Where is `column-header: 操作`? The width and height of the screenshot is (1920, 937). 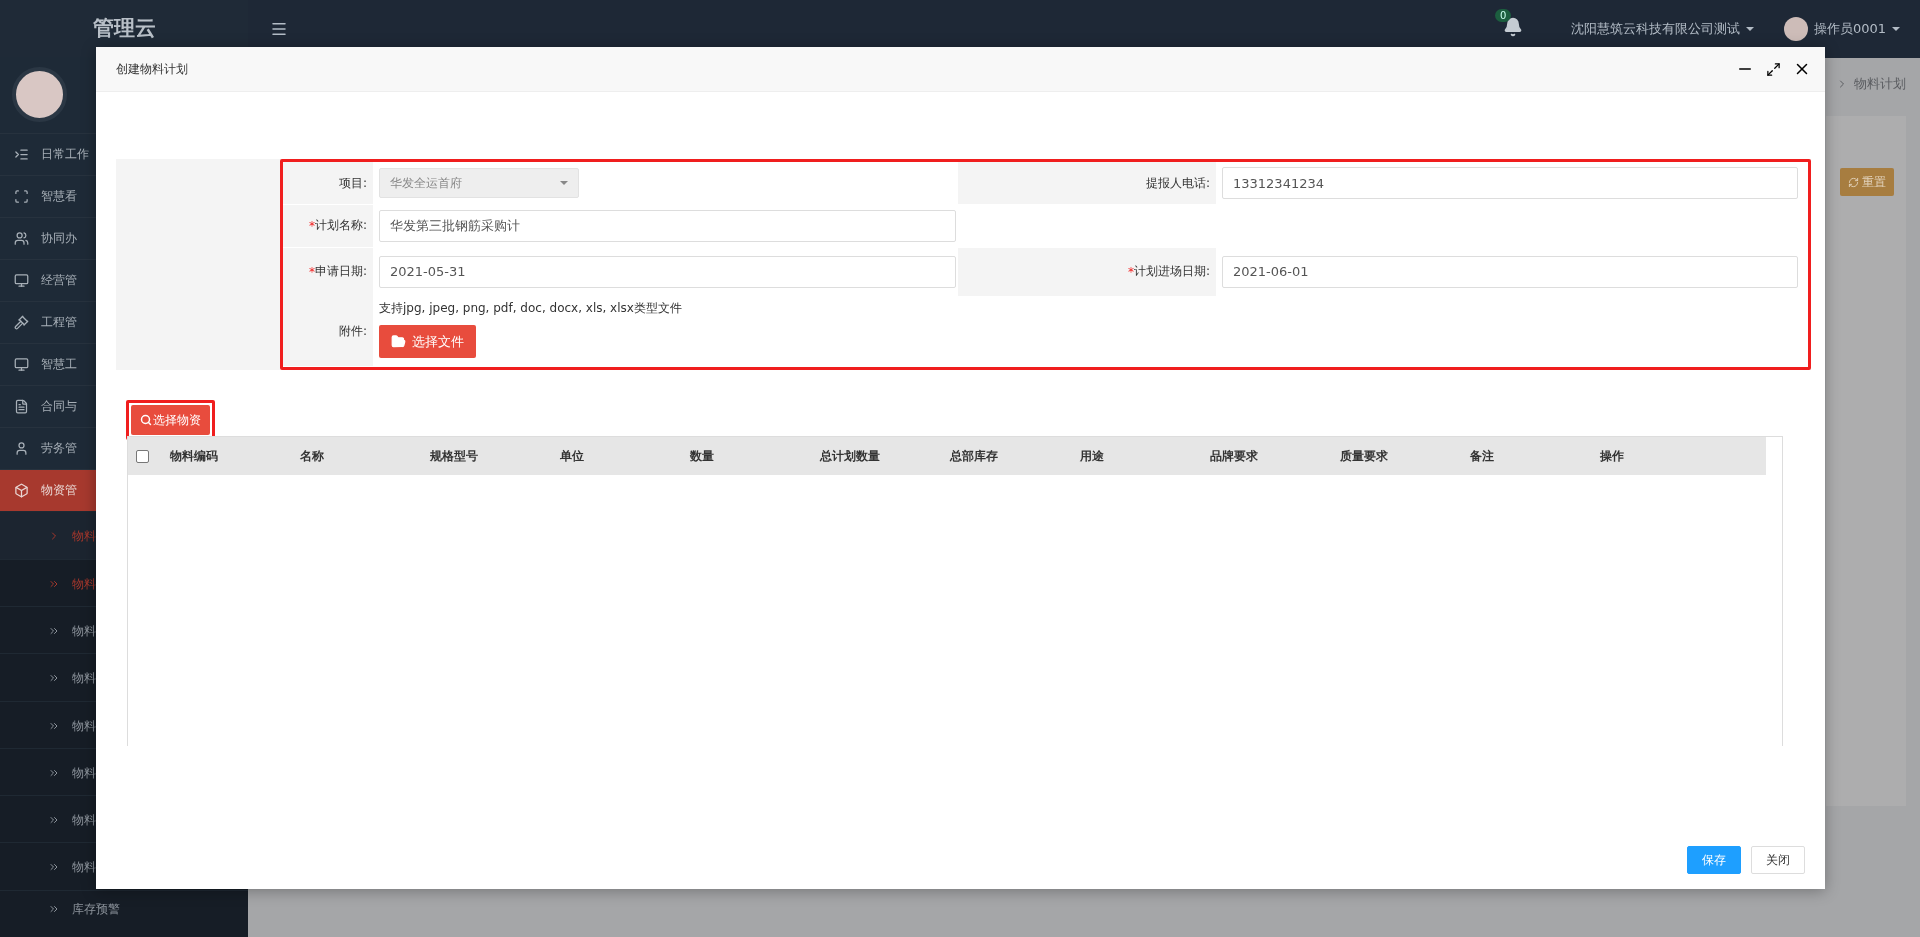
column-header: 操作 is located at coordinates (1612, 456).